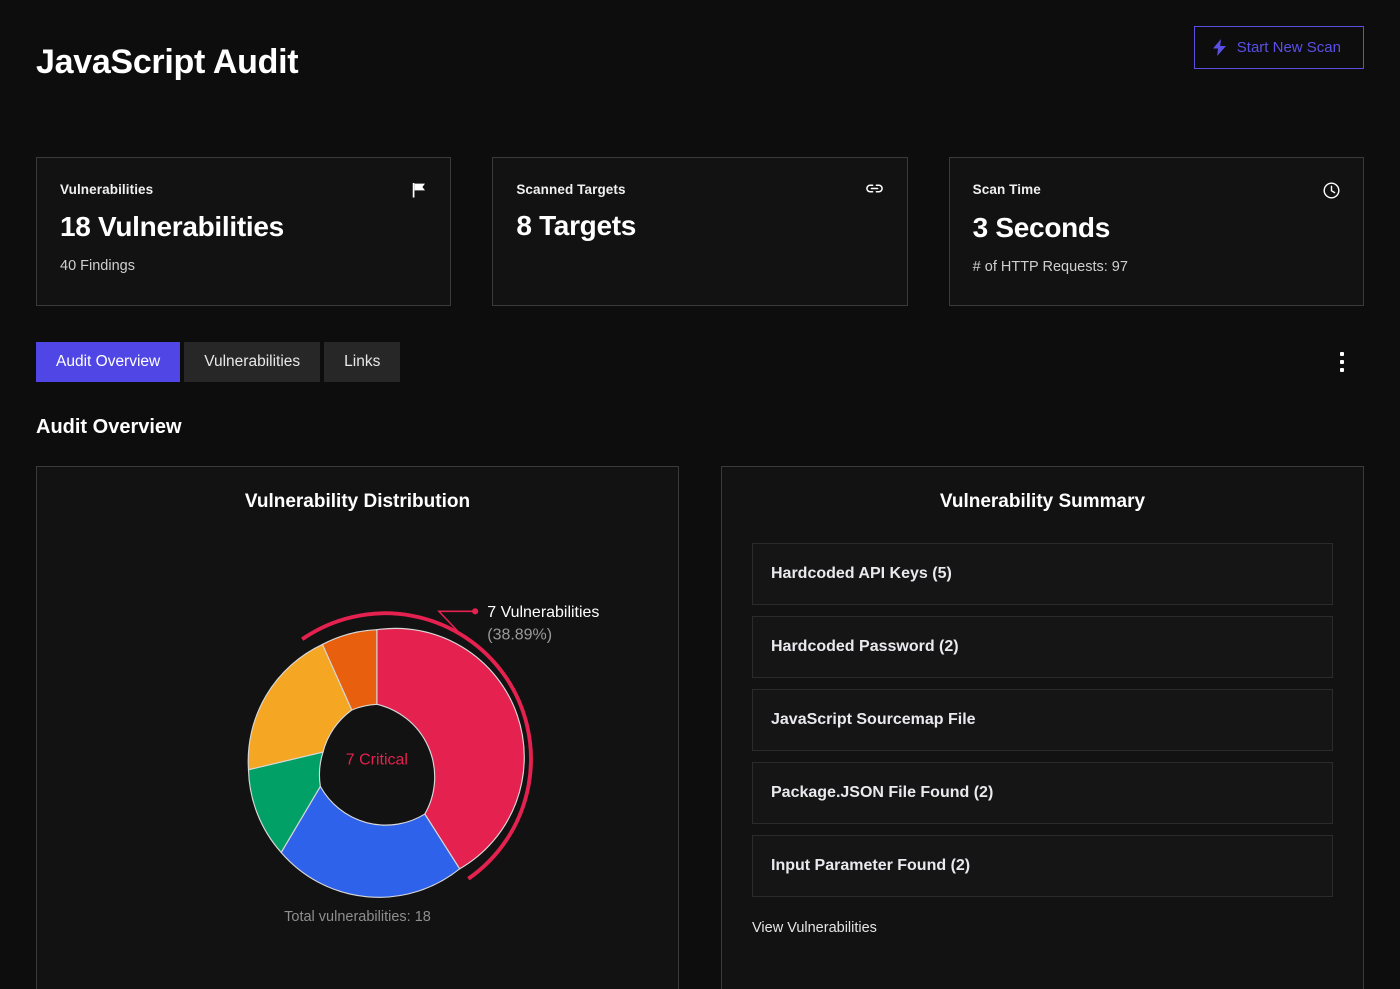 The height and width of the screenshot is (989, 1400). What do you see at coordinates (252, 362) in the screenshot?
I see `tab-vulnerabilities: Vulnerabilities` at bounding box center [252, 362].